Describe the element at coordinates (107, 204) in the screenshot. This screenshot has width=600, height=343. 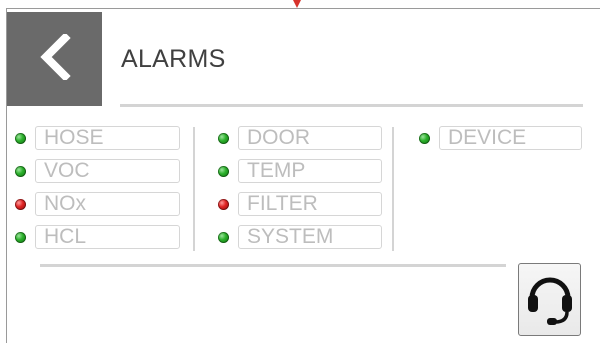
I see `alarm-label: NOx` at that location.